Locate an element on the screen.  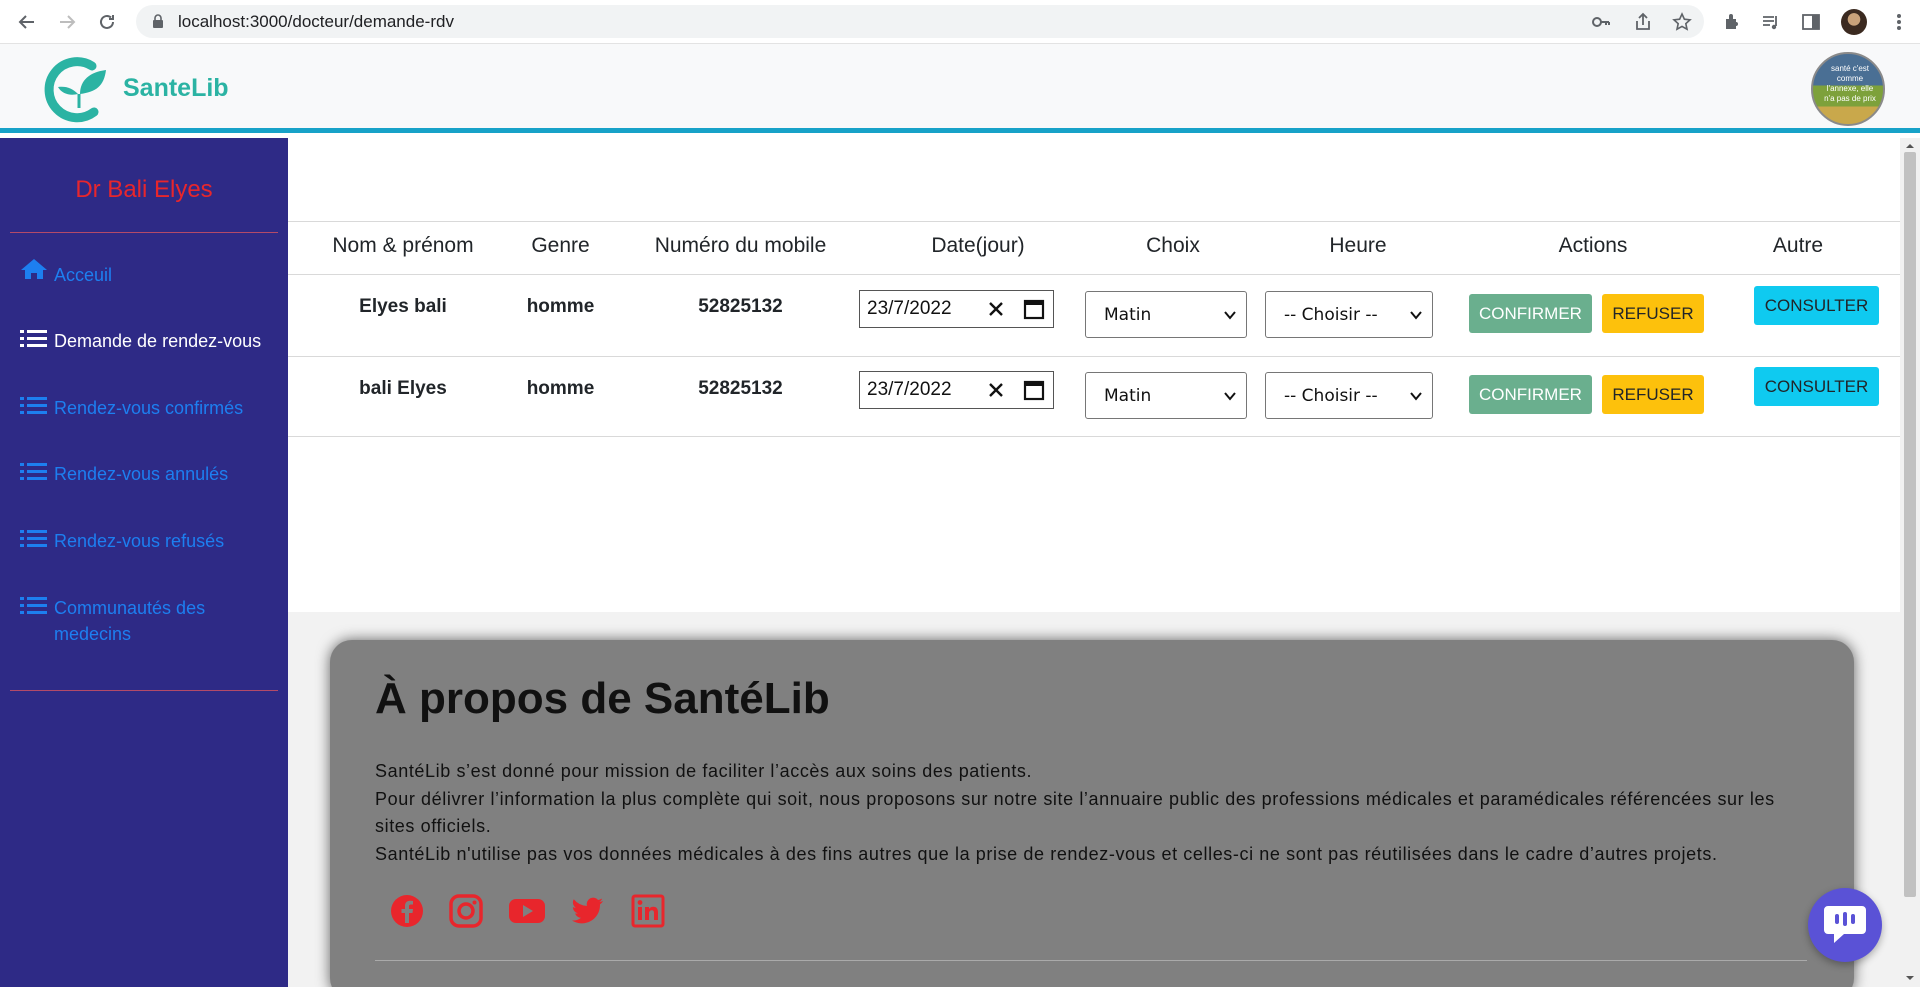
doctor-name: Dr Bali Elyes is located at coordinates (144, 189).